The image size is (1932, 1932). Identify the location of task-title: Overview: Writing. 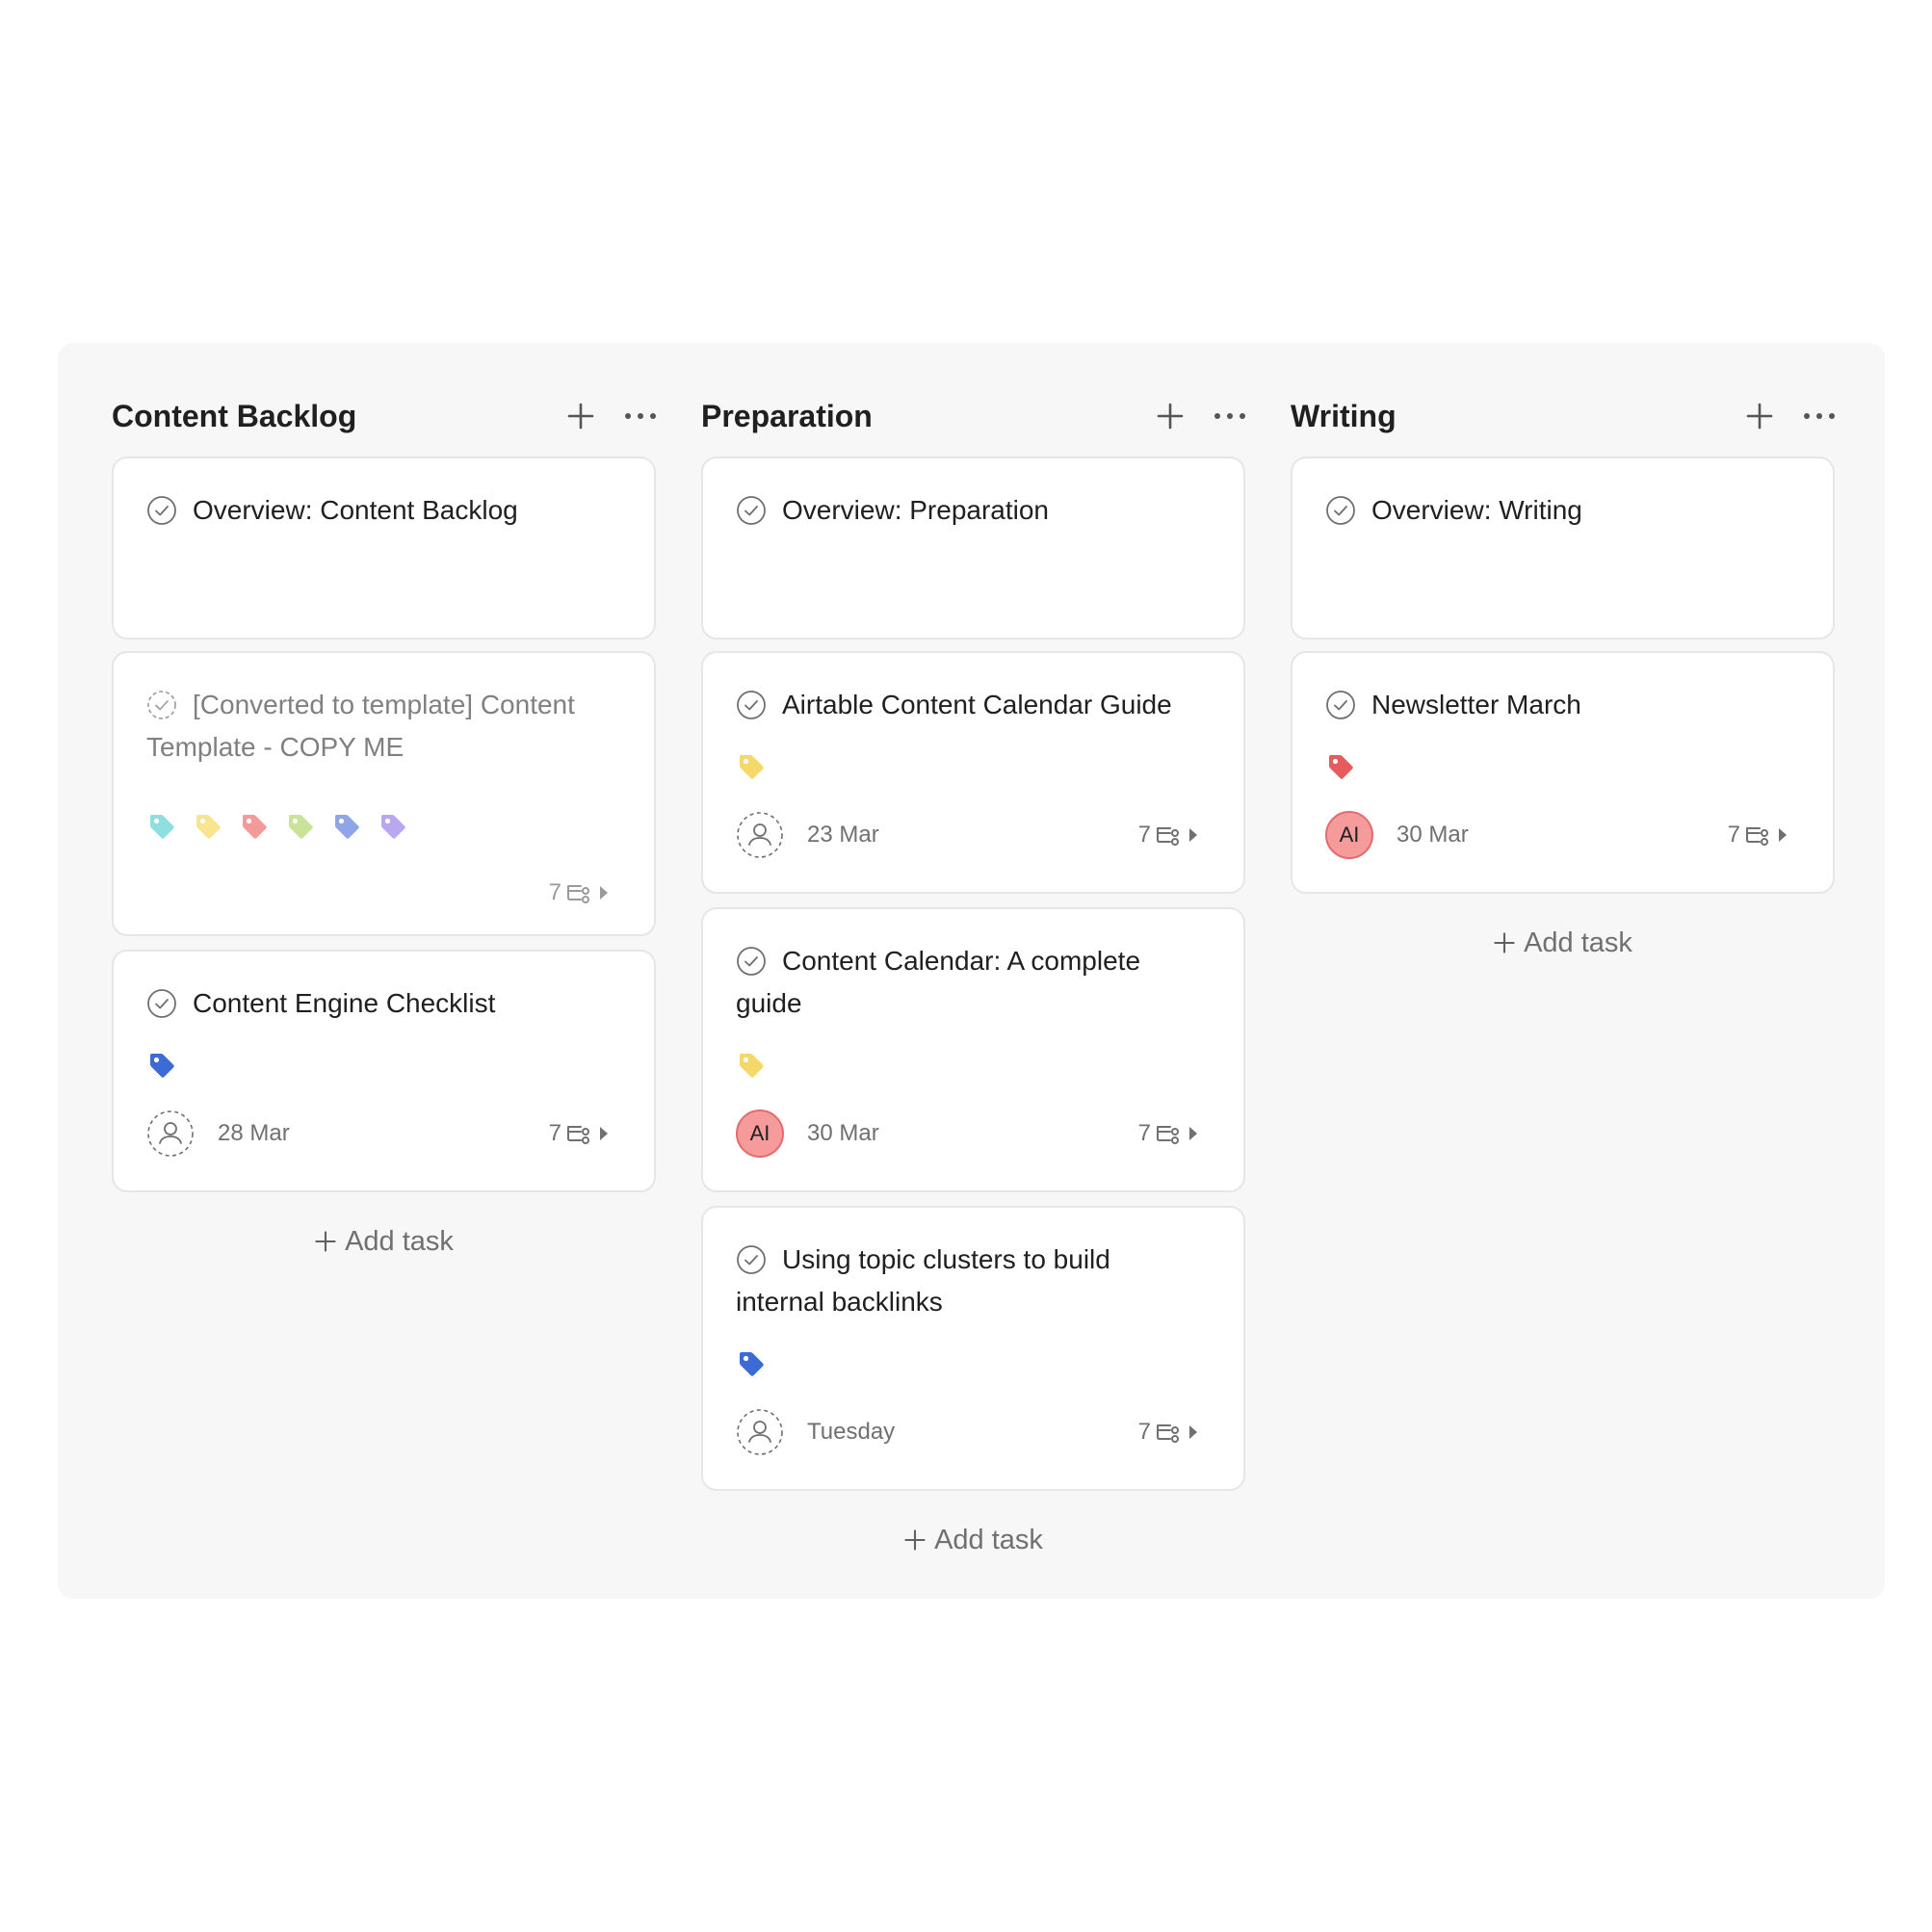
(1476, 510).